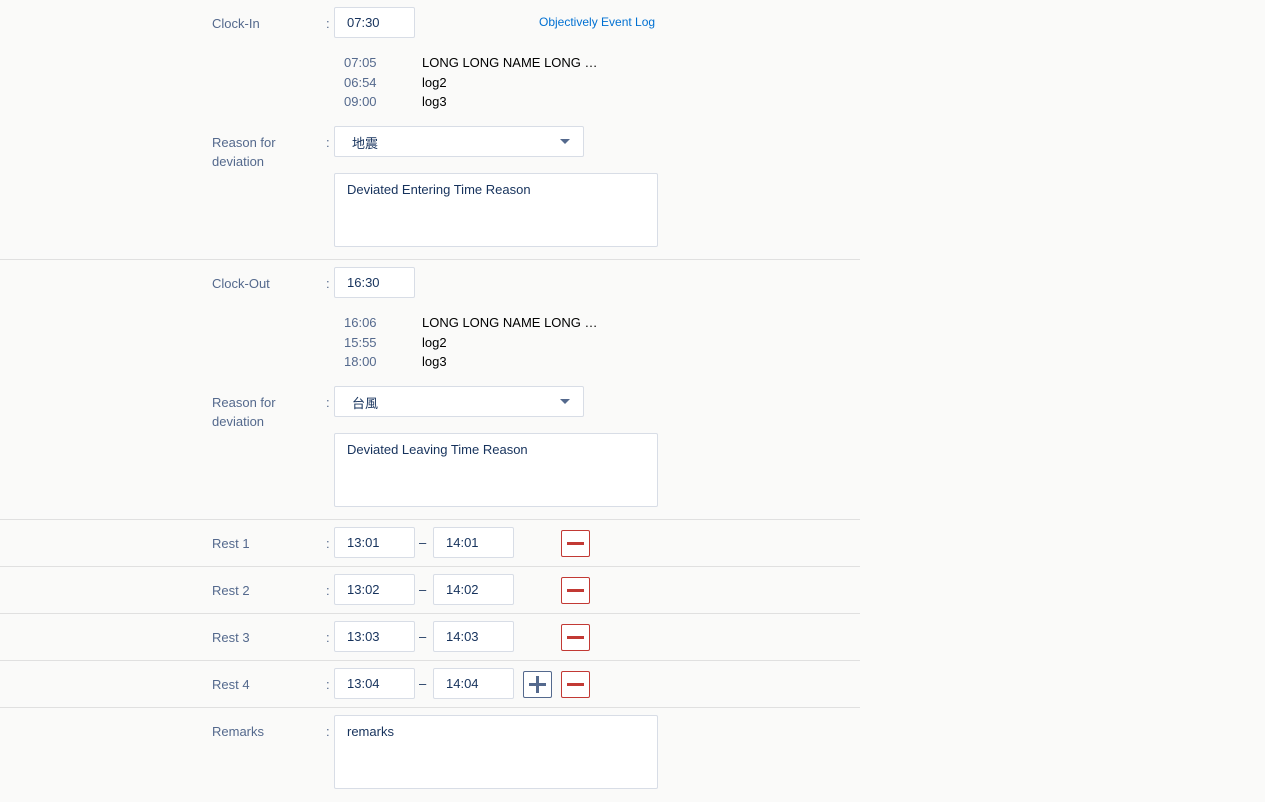  Describe the element at coordinates (597, 22) in the screenshot. I see `objectively-event-log-link: Objectively Event Log` at that location.